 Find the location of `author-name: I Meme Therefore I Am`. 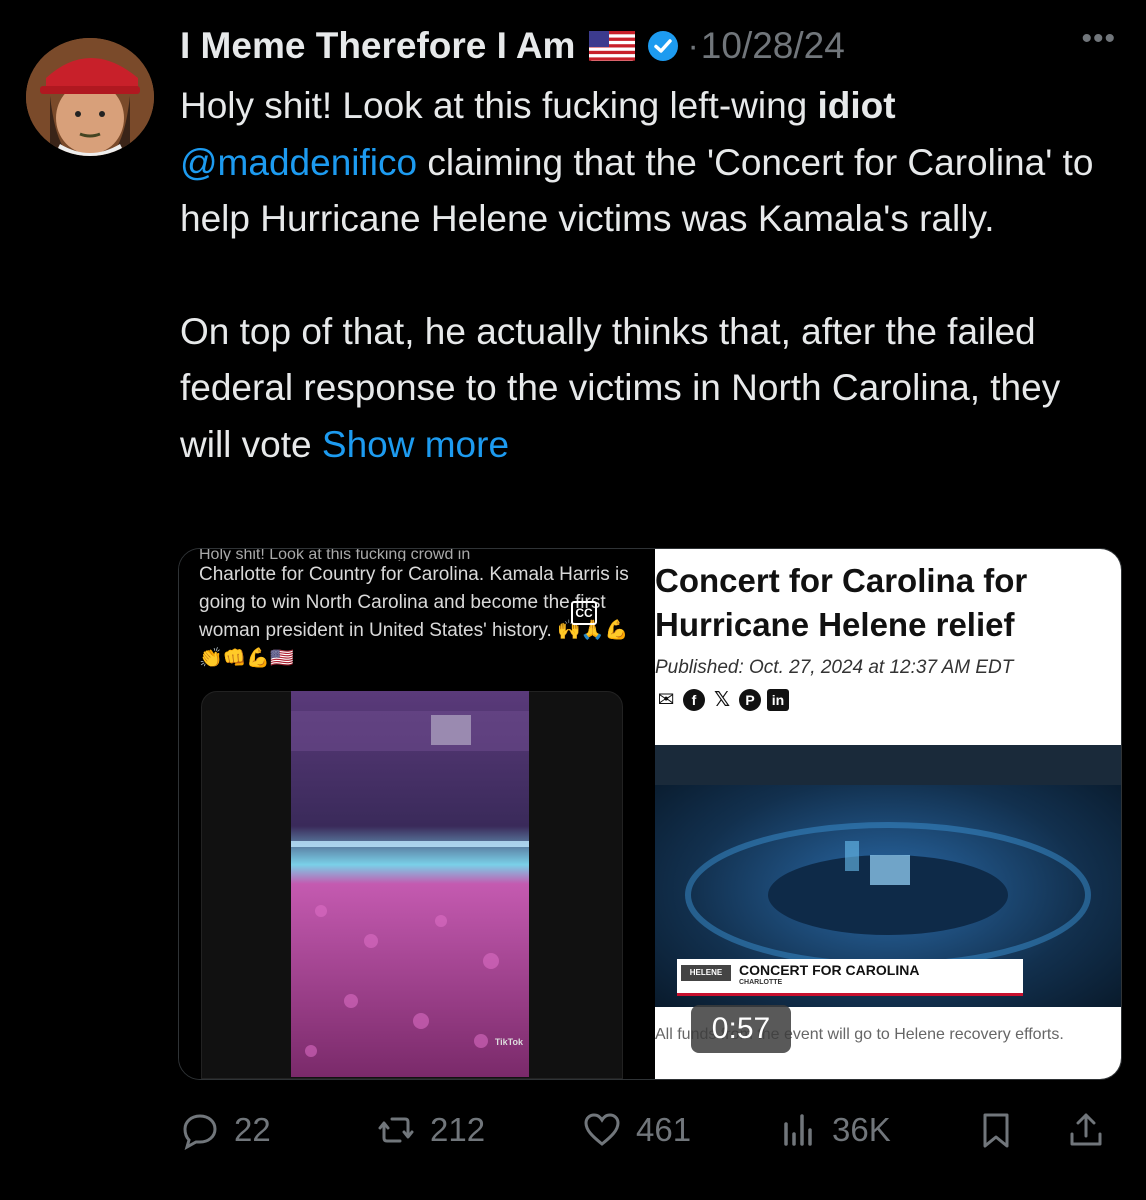

author-name: I Meme Therefore I Am is located at coordinates (377, 46).